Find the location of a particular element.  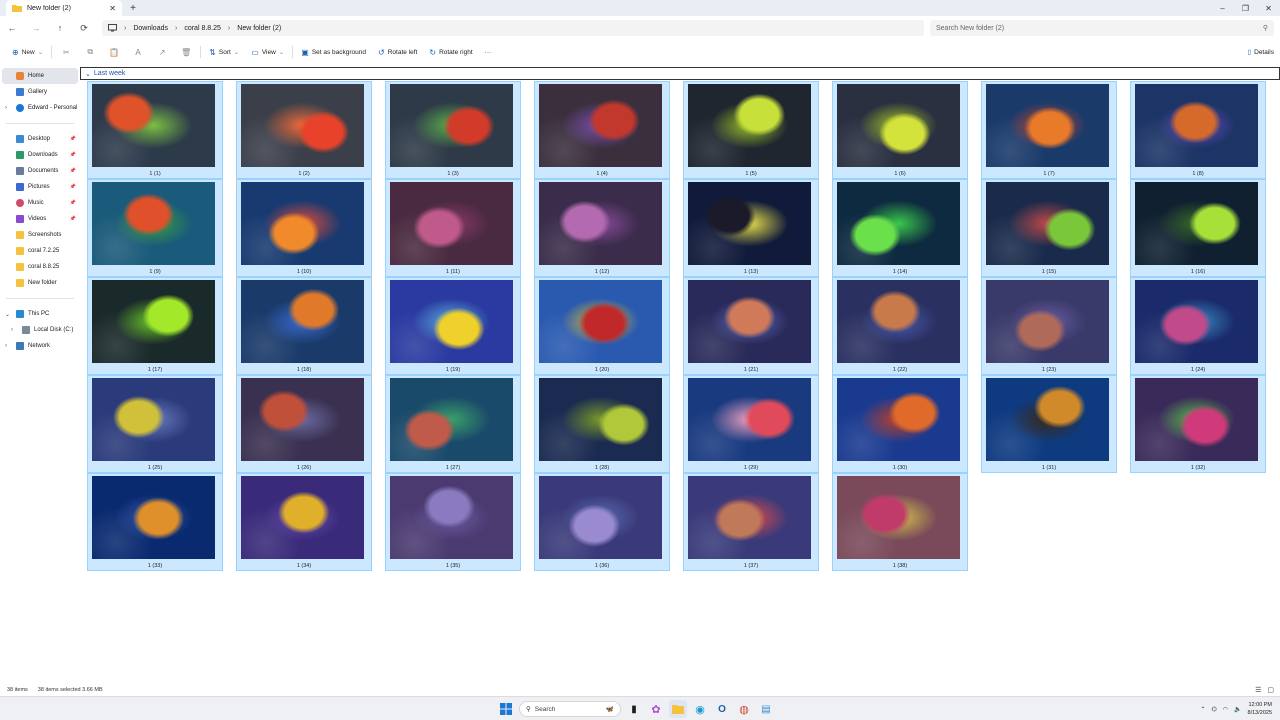

file-tile: 1 (31) is located at coordinates (1049, 424).